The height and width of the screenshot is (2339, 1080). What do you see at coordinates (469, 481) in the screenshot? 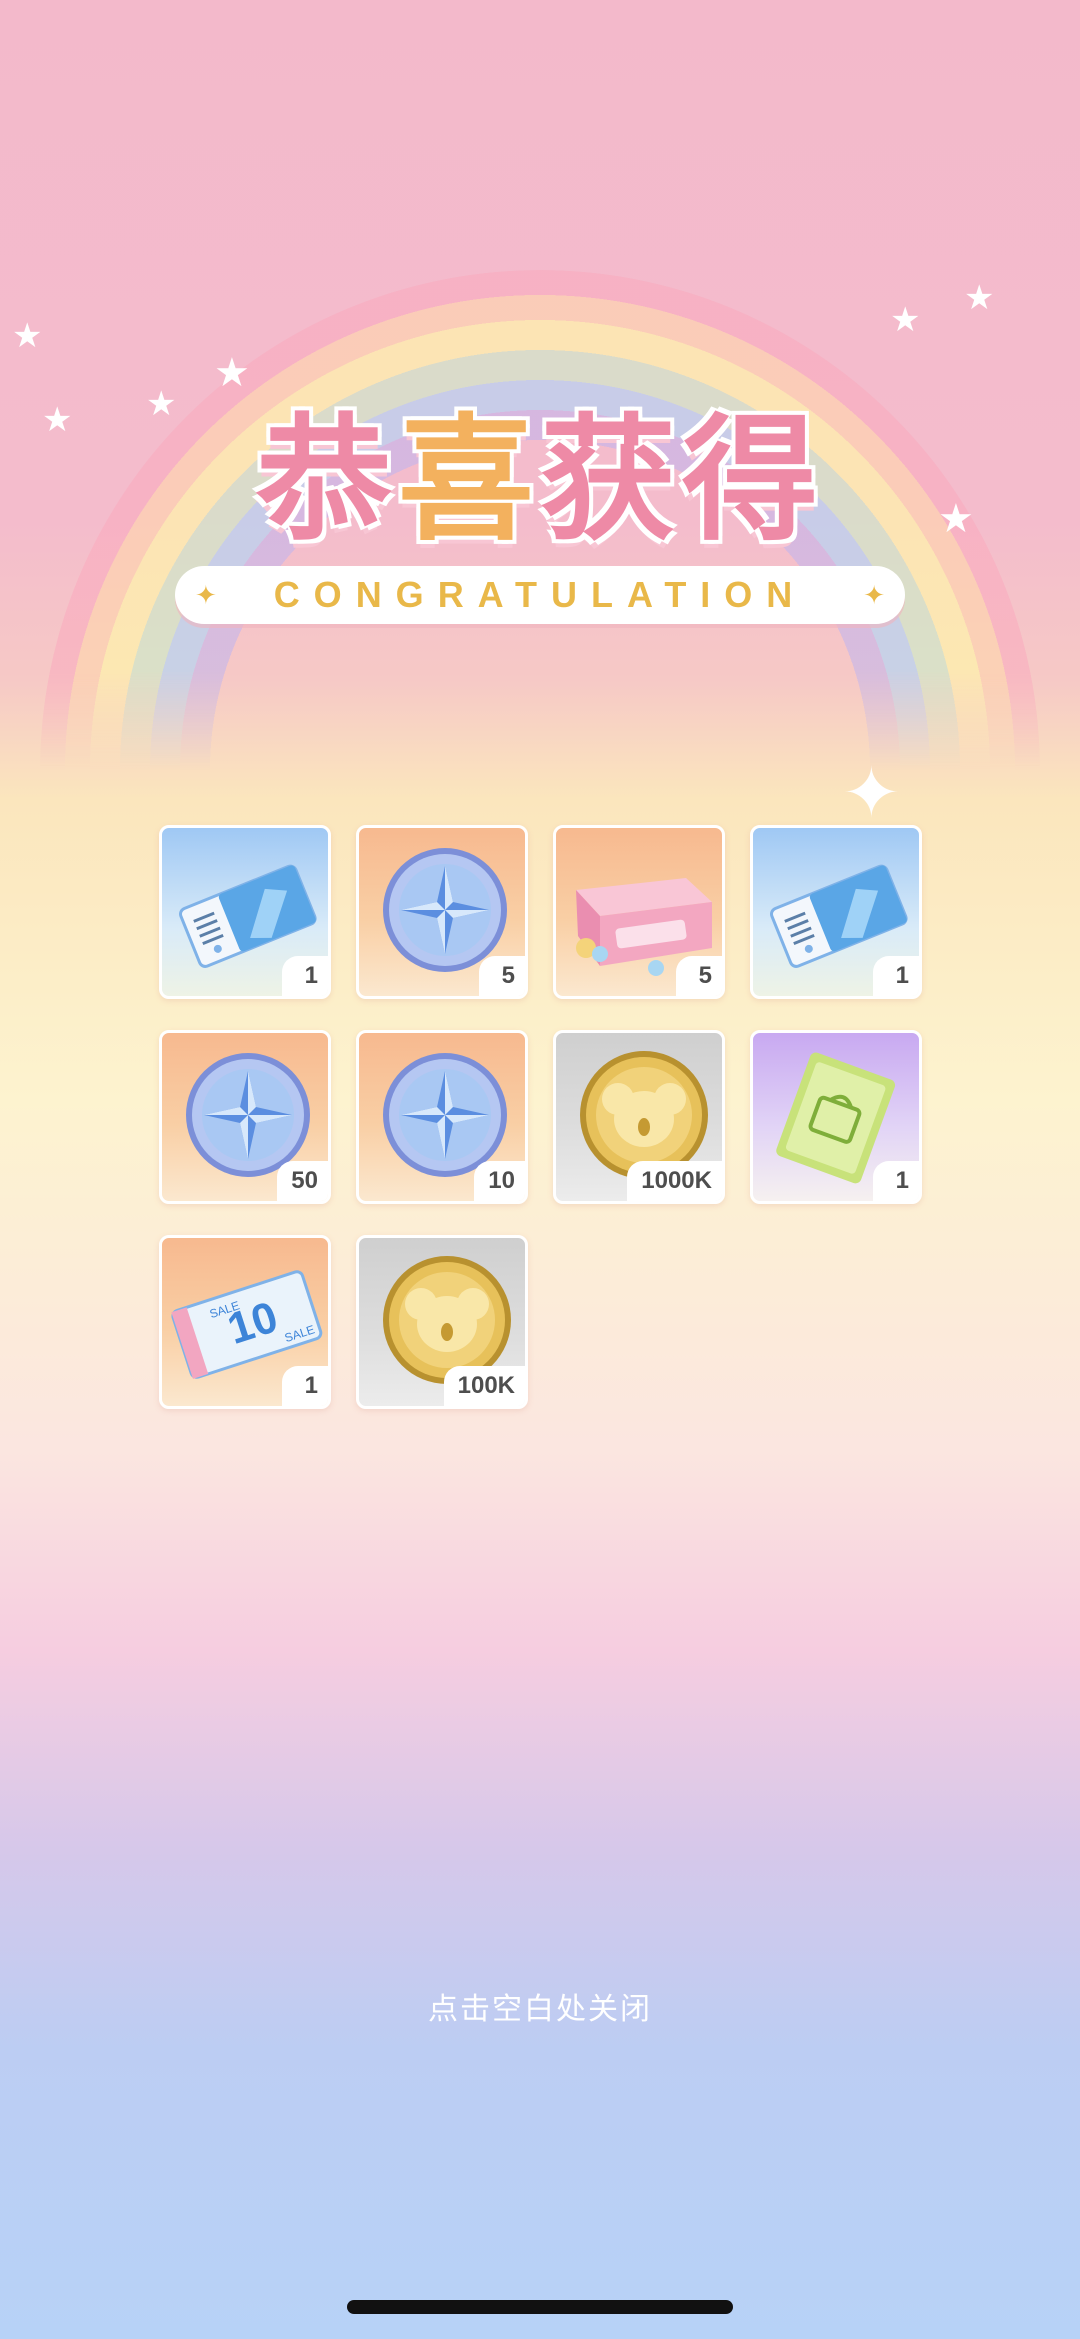
I see `title-char: 喜` at bounding box center [469, 481].